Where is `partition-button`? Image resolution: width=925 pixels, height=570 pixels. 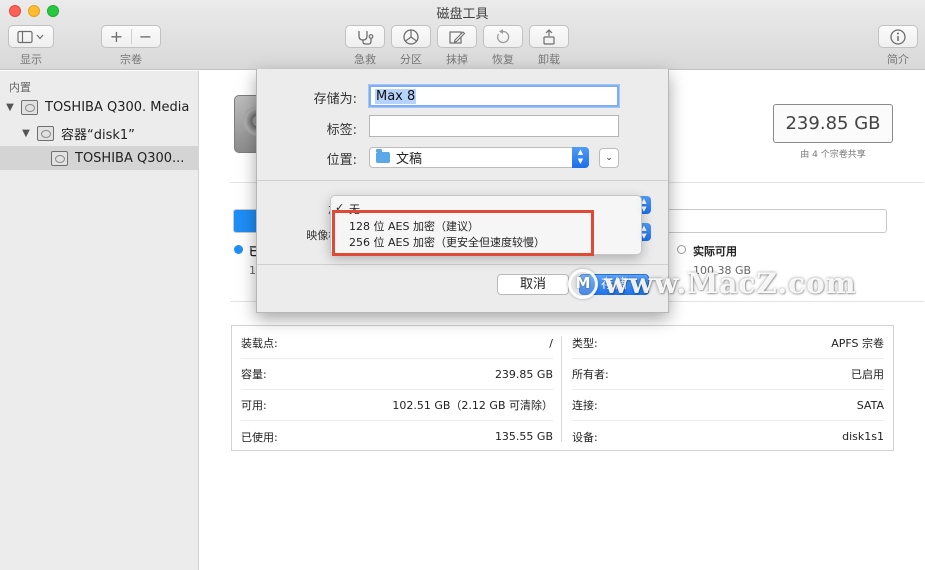
partition-button is located at coordinates (411, 36).